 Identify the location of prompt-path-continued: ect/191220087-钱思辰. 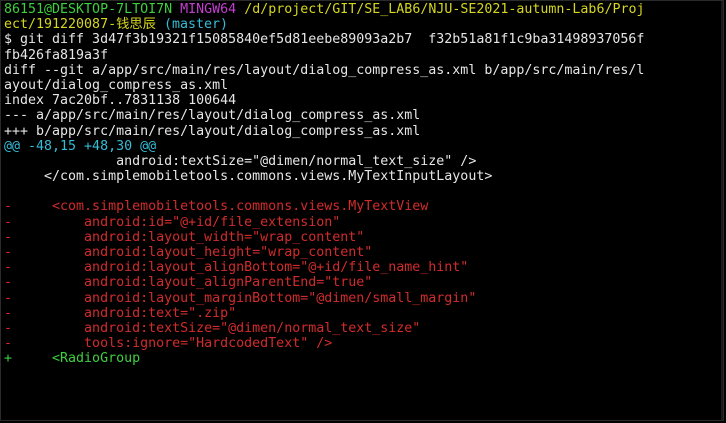
(80, 25).